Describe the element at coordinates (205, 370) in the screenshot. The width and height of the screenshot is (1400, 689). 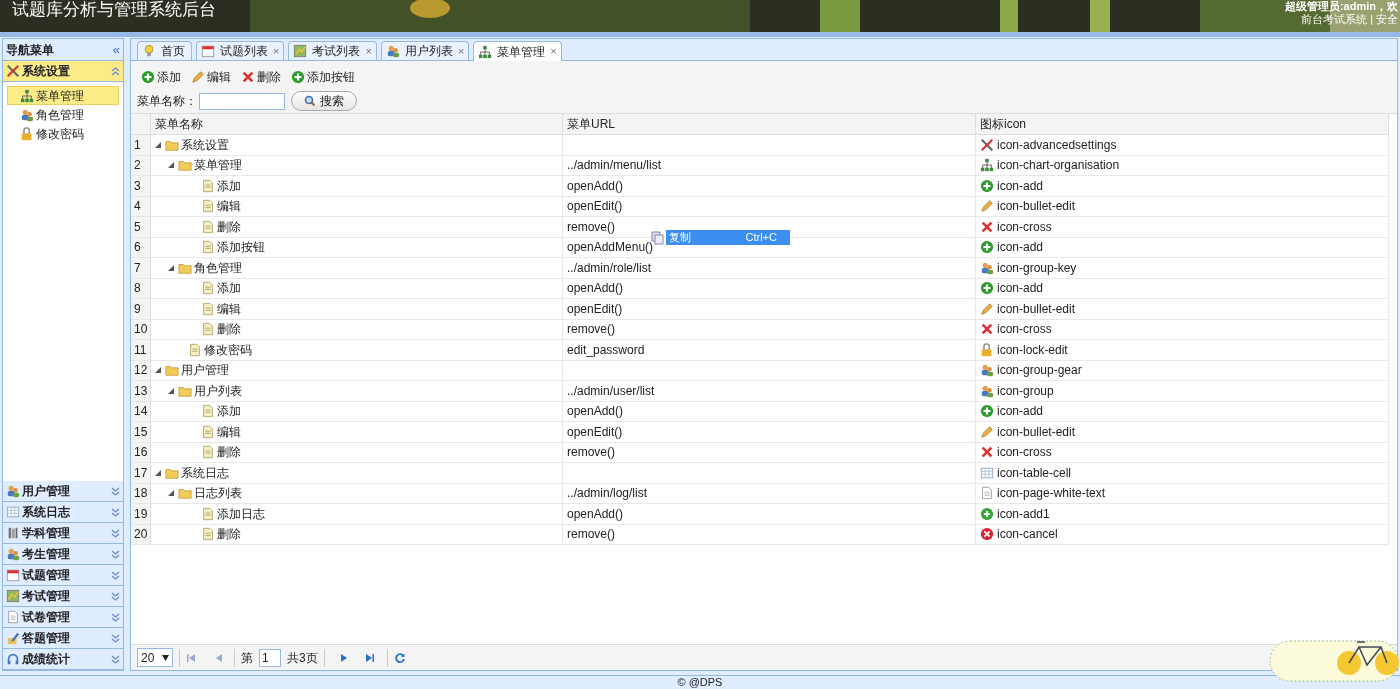
I see `tree-node-label: 用户管理` at that location.